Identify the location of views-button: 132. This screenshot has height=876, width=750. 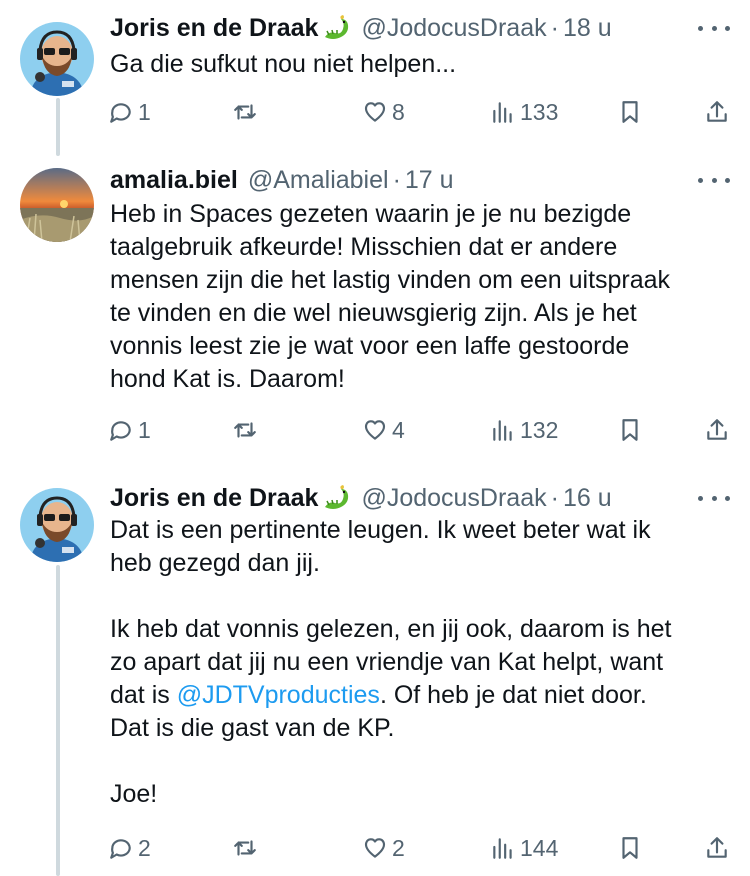
(524, 430).